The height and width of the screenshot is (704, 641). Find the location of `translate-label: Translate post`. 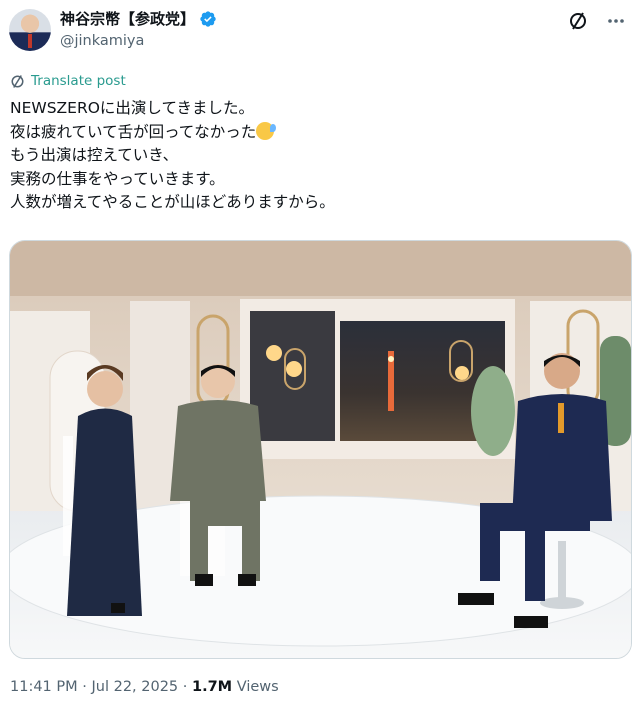

translate-label: Translate post is located at coordinates (78, 81).